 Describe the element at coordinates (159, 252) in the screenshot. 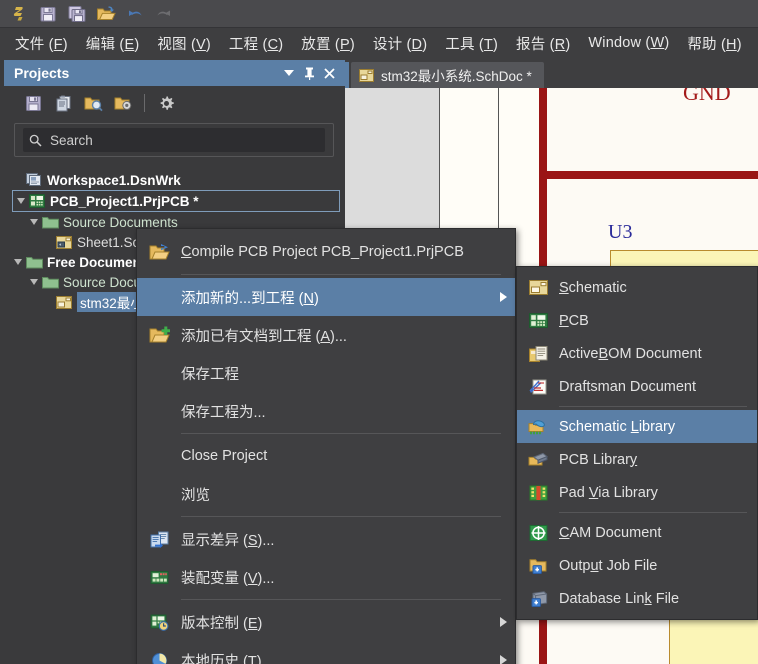

I see `compile-project-icon` at that location.